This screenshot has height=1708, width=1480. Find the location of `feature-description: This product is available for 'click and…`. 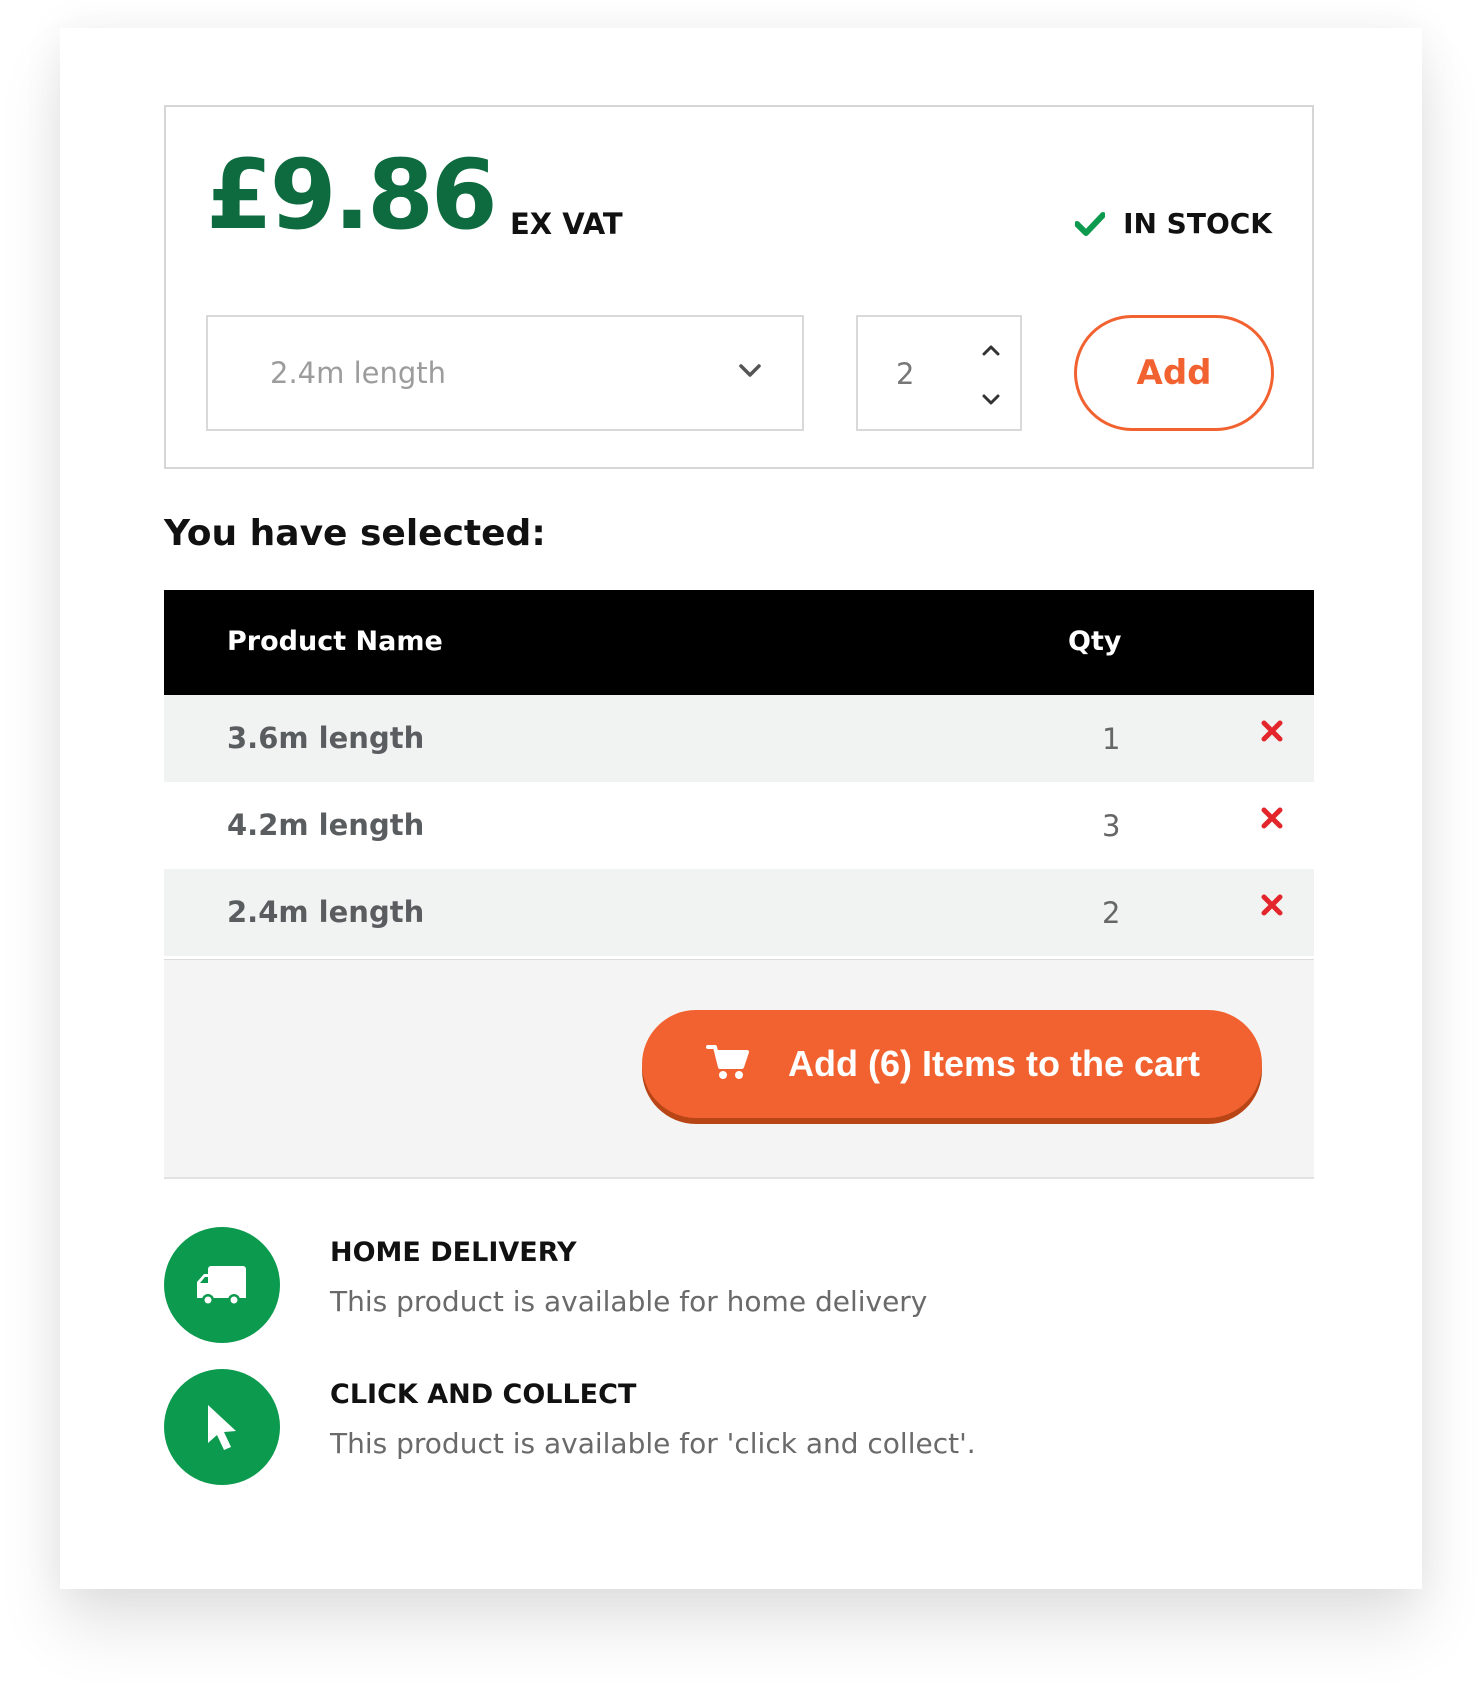

feature-description: This product is available for 'click and… is located at coordinates (653, 1443).